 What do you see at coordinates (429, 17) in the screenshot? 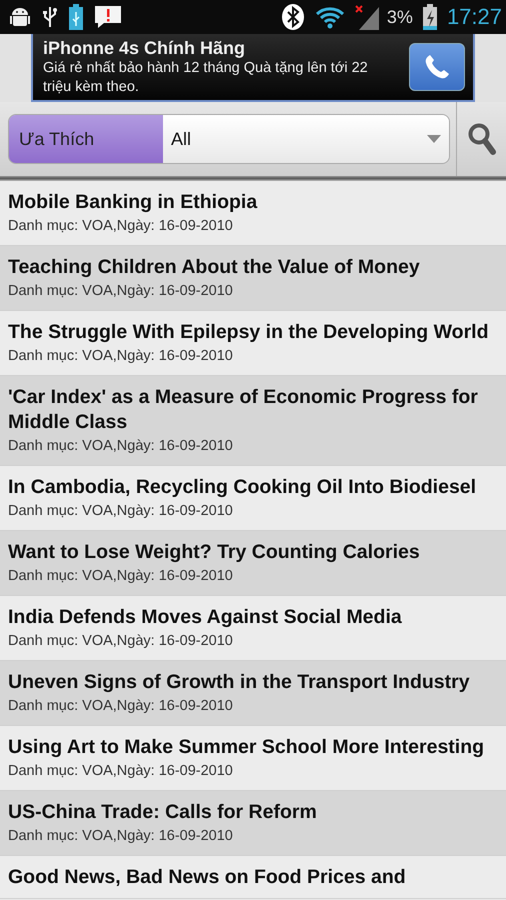
I see `battery-charging-icon` at bounding box center [429, 17].